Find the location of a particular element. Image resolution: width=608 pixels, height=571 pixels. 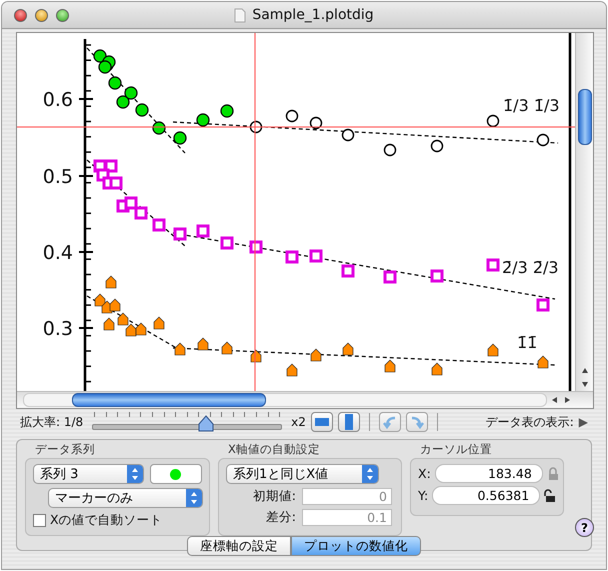

data-table-toggle: ▶ is located at coordinates (583, 422).